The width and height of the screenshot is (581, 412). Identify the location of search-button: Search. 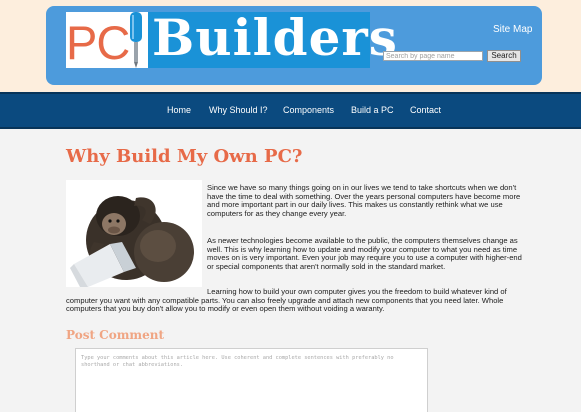
(504, 56).